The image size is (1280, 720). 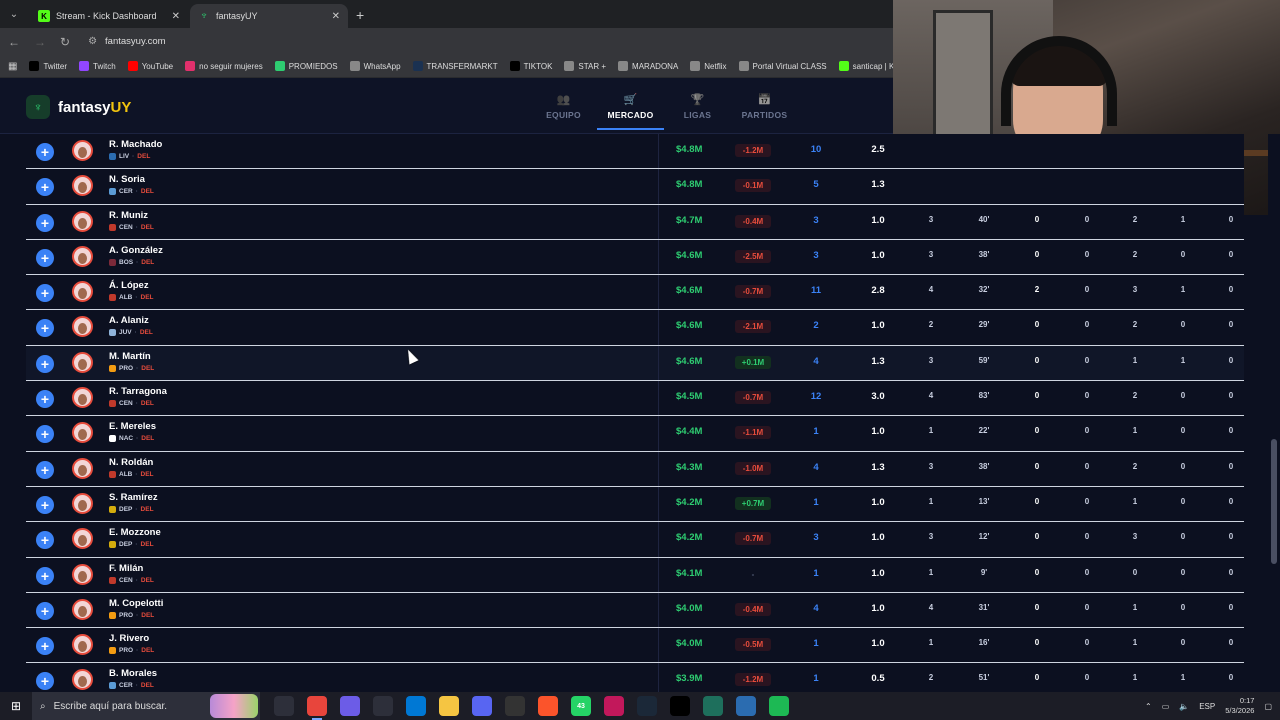 What do you see at coordinates (129, 285) in the screenshot?
I see `player-name: Á. López` at bounding box center [129, 285].